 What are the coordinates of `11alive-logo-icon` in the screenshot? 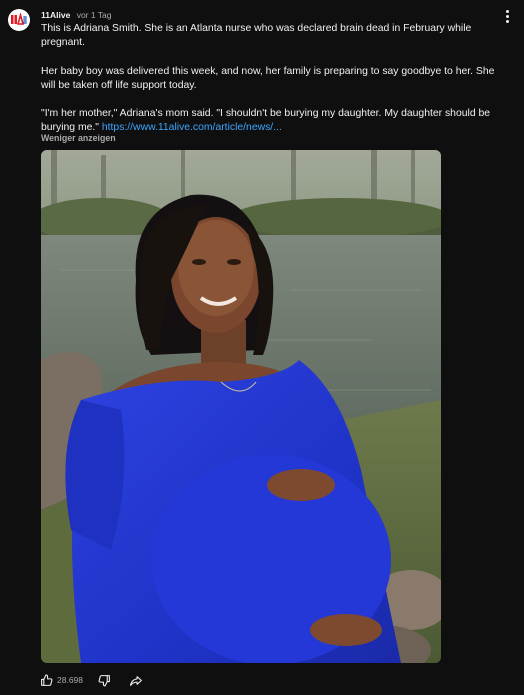 It's located at (19, 19).